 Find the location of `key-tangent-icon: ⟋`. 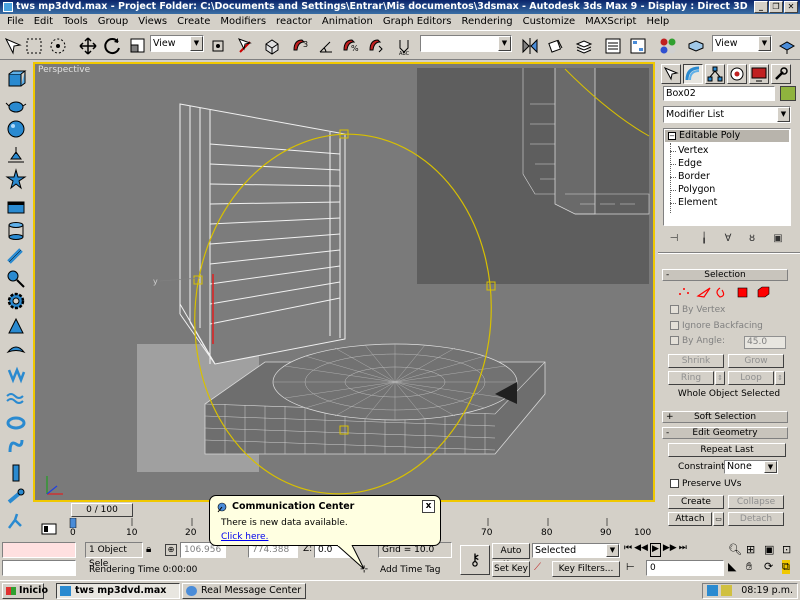

key-tangent-icon: ⟋ is located at coordinates (537, 567).